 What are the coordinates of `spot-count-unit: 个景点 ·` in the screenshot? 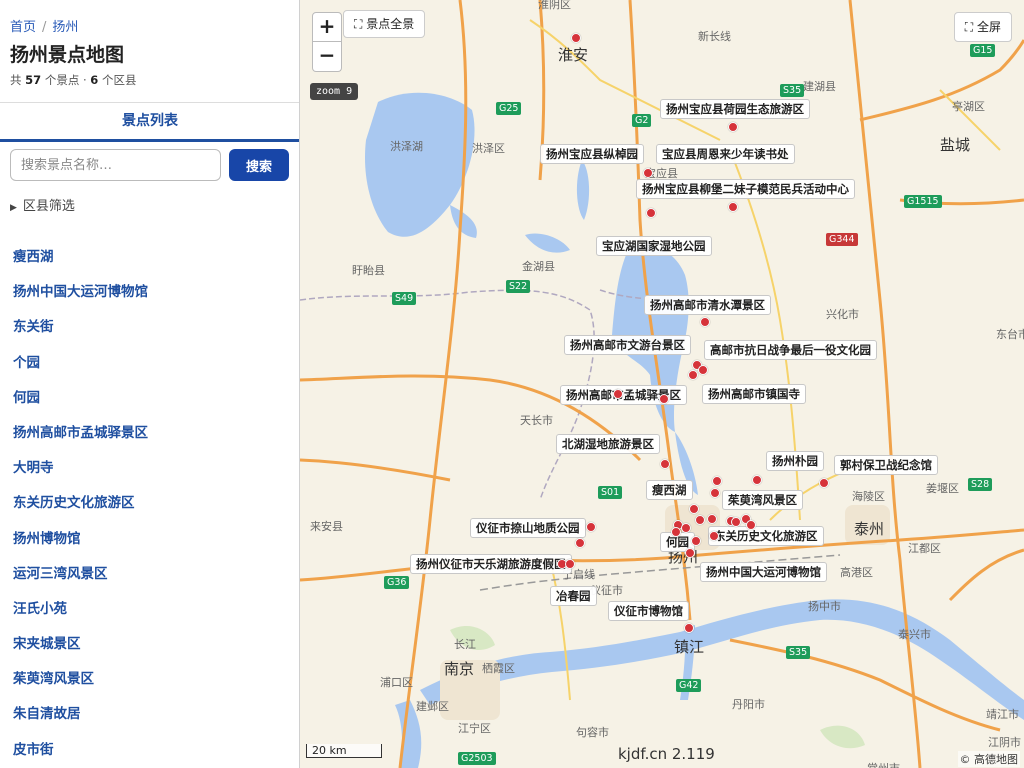 It's located at (65, 80).